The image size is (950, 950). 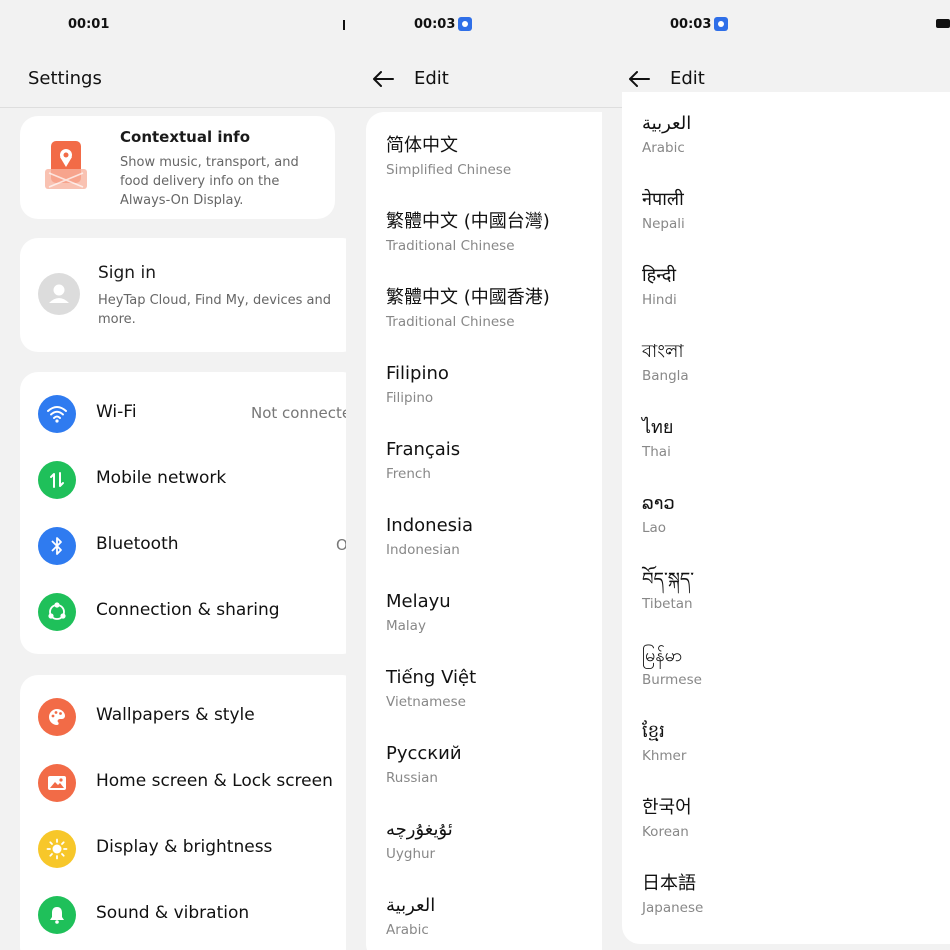 I want to click on language-item: Français French, so click(x=423, y=476).